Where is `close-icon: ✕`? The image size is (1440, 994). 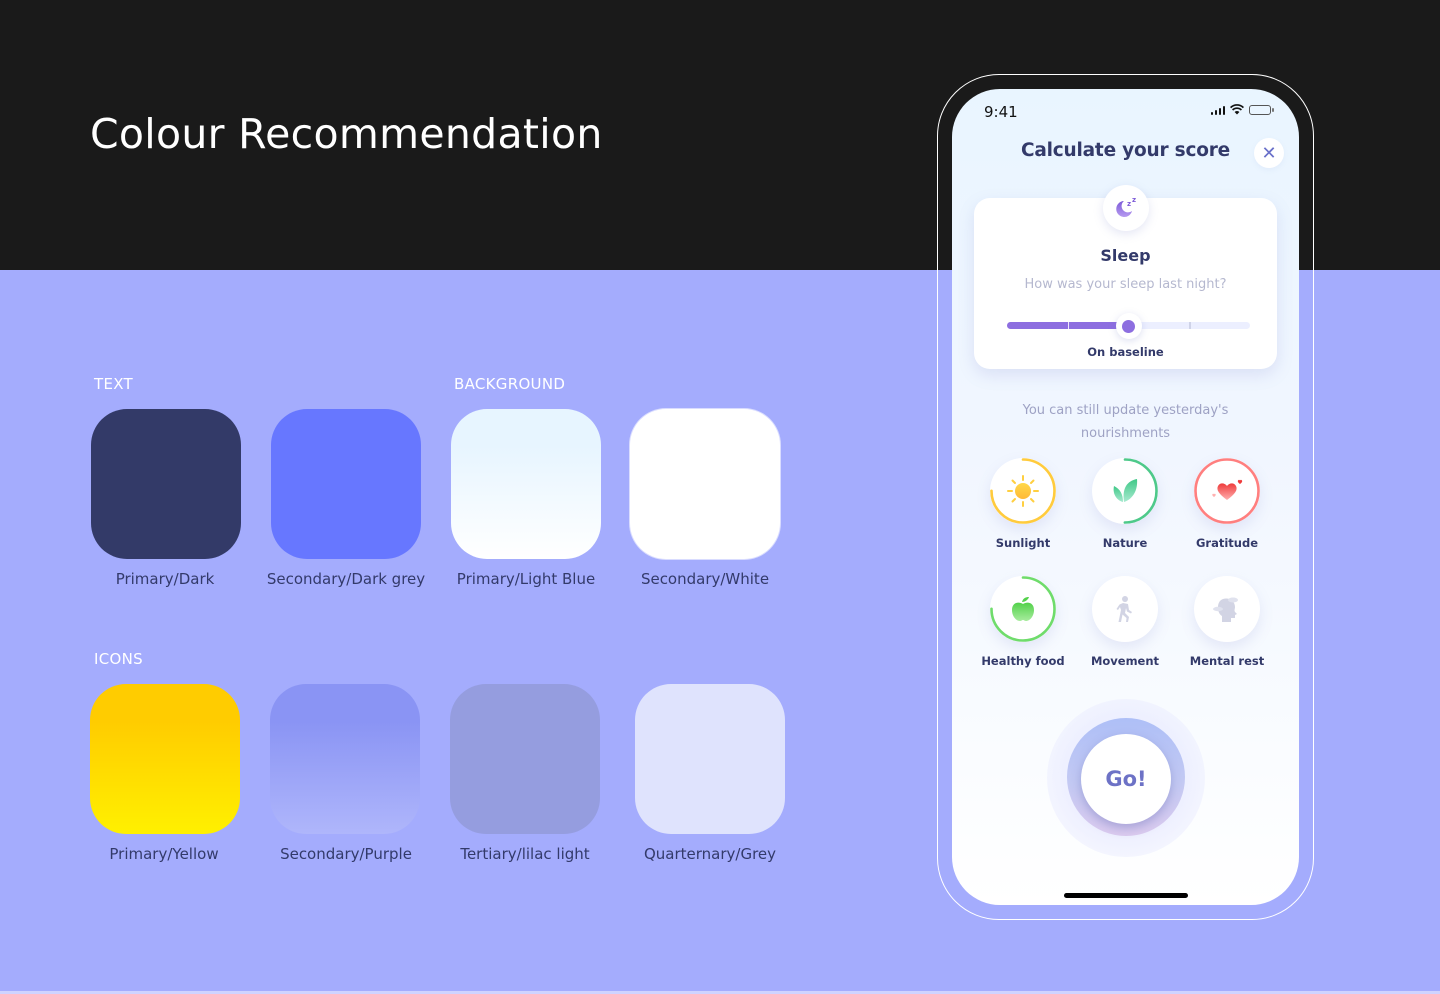
close-icon: ✕ is located at coordinates (1269, 153).